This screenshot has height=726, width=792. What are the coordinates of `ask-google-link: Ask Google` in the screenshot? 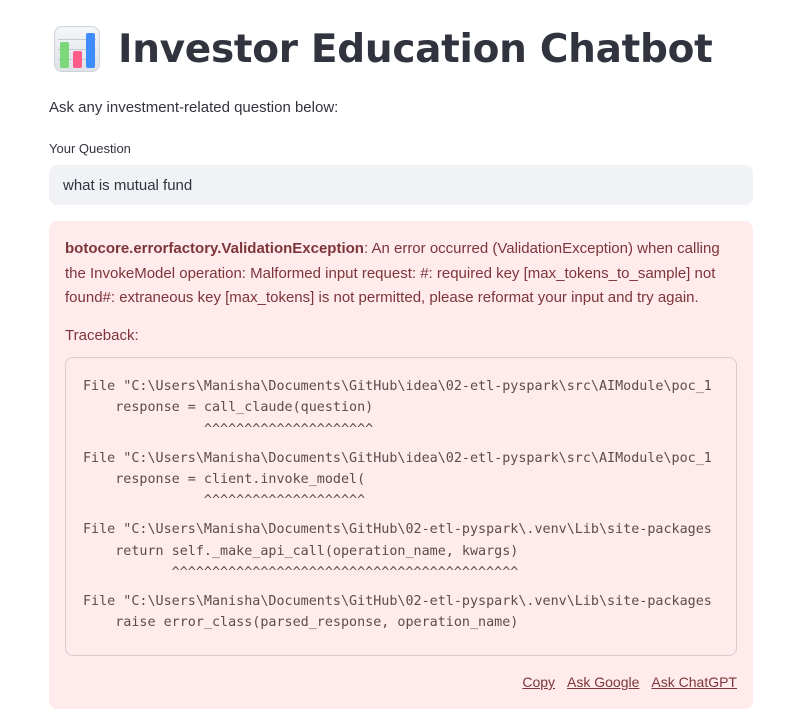 It's located at (603, 682).